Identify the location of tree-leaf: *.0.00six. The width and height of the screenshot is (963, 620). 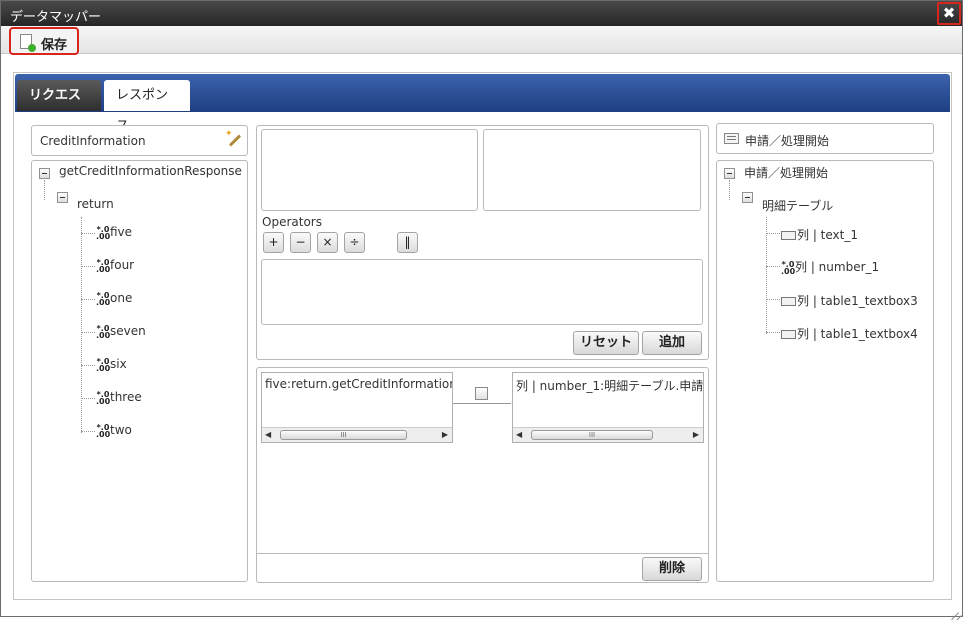
(111, 364).